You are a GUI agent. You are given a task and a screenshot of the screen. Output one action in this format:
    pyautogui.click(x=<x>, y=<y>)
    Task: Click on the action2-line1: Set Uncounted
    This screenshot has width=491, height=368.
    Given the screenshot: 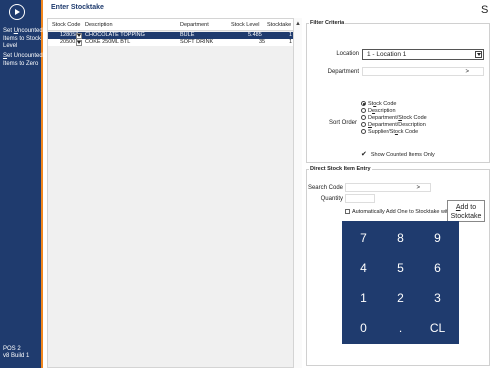 What is the action you would take?
    pyautogui.click(x=23, y=57)
    